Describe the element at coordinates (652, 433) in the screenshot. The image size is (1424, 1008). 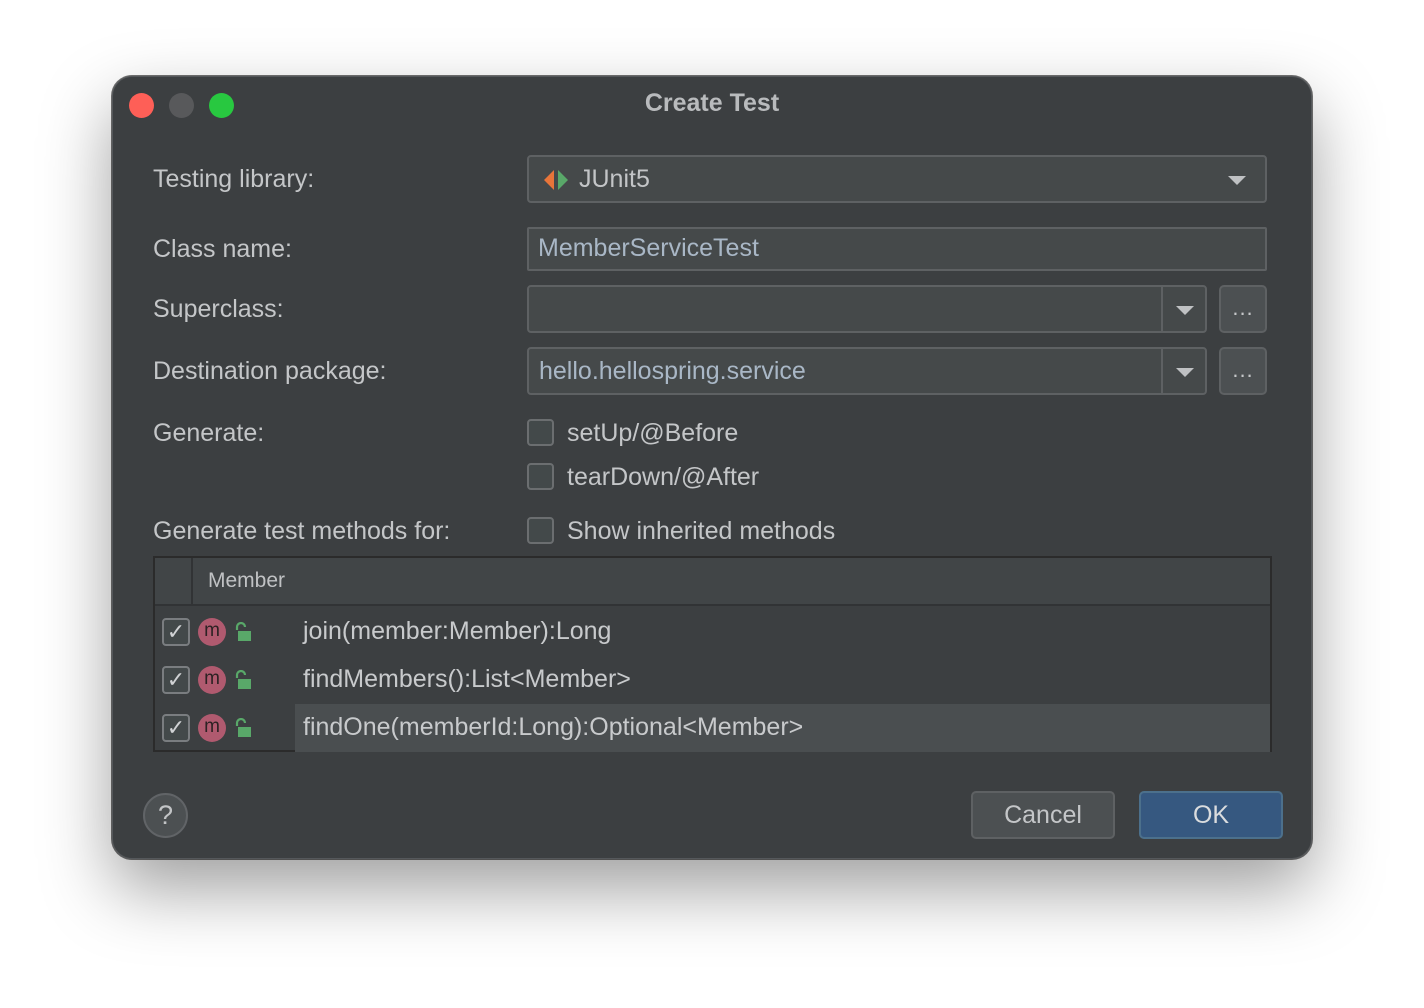
I see `setup-checkbox-label: setUp/@Before` at that location.